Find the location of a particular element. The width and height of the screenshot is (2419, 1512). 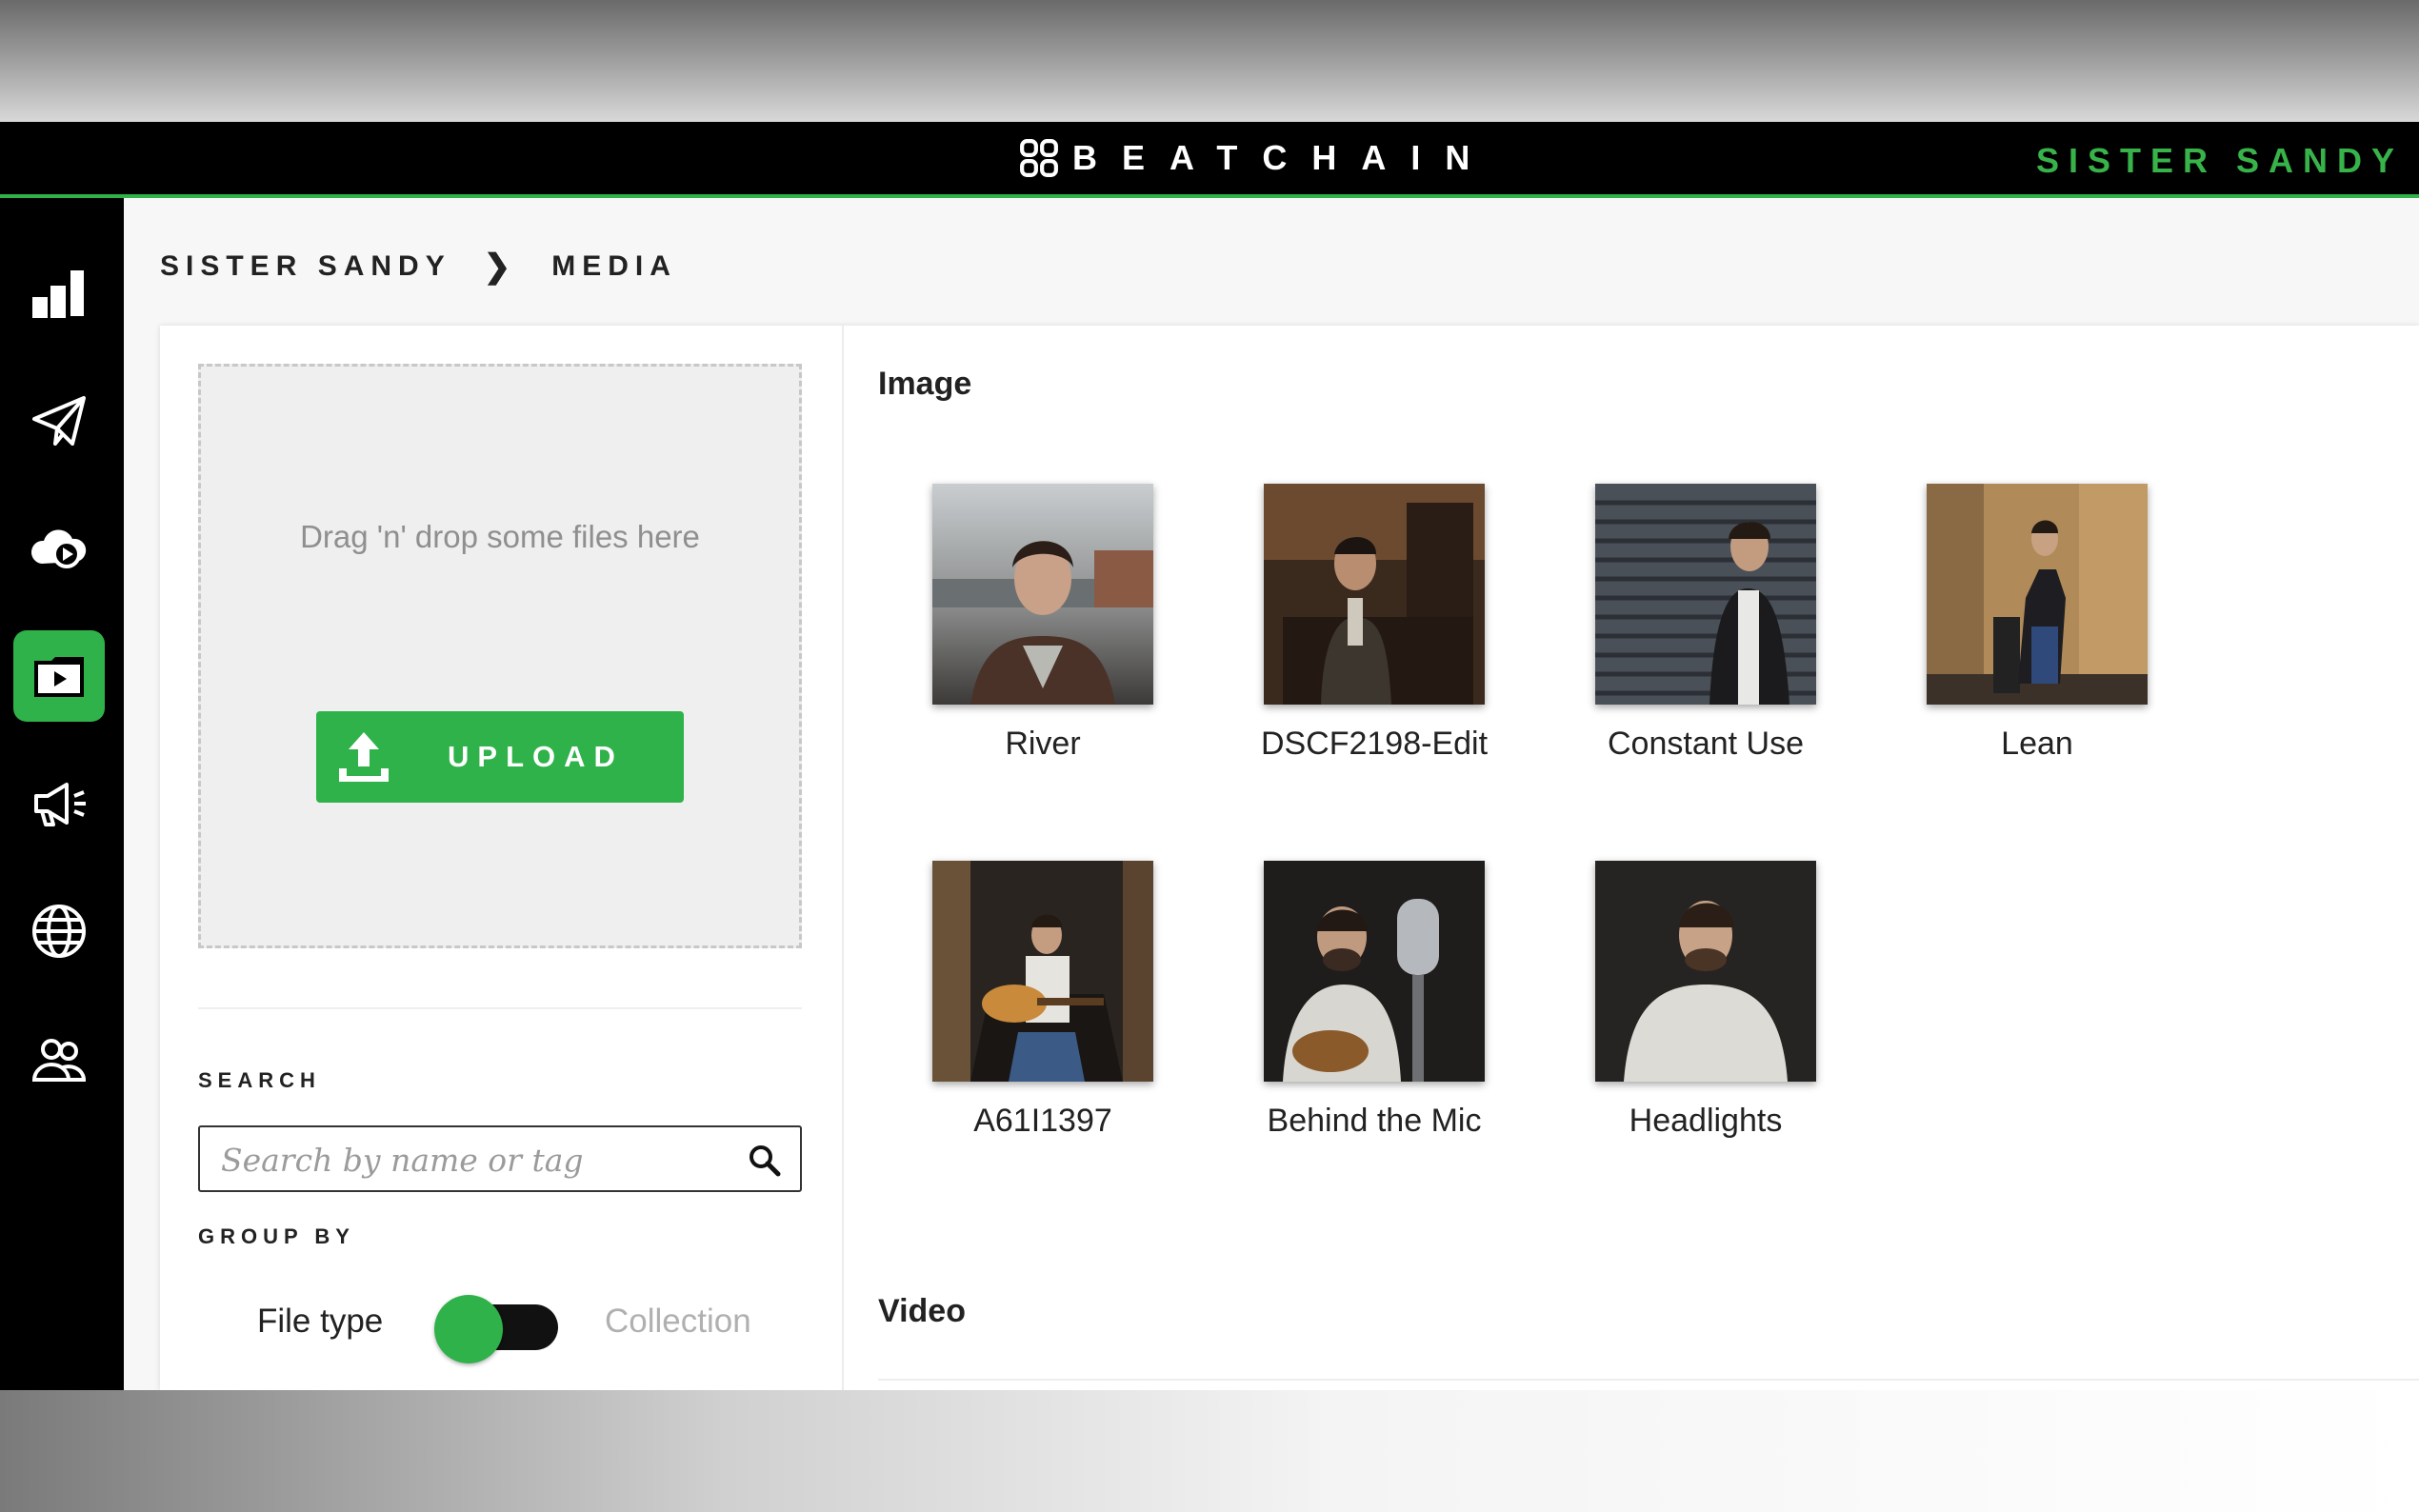

section-title-video: Video is located at coordinates (922, 1311).